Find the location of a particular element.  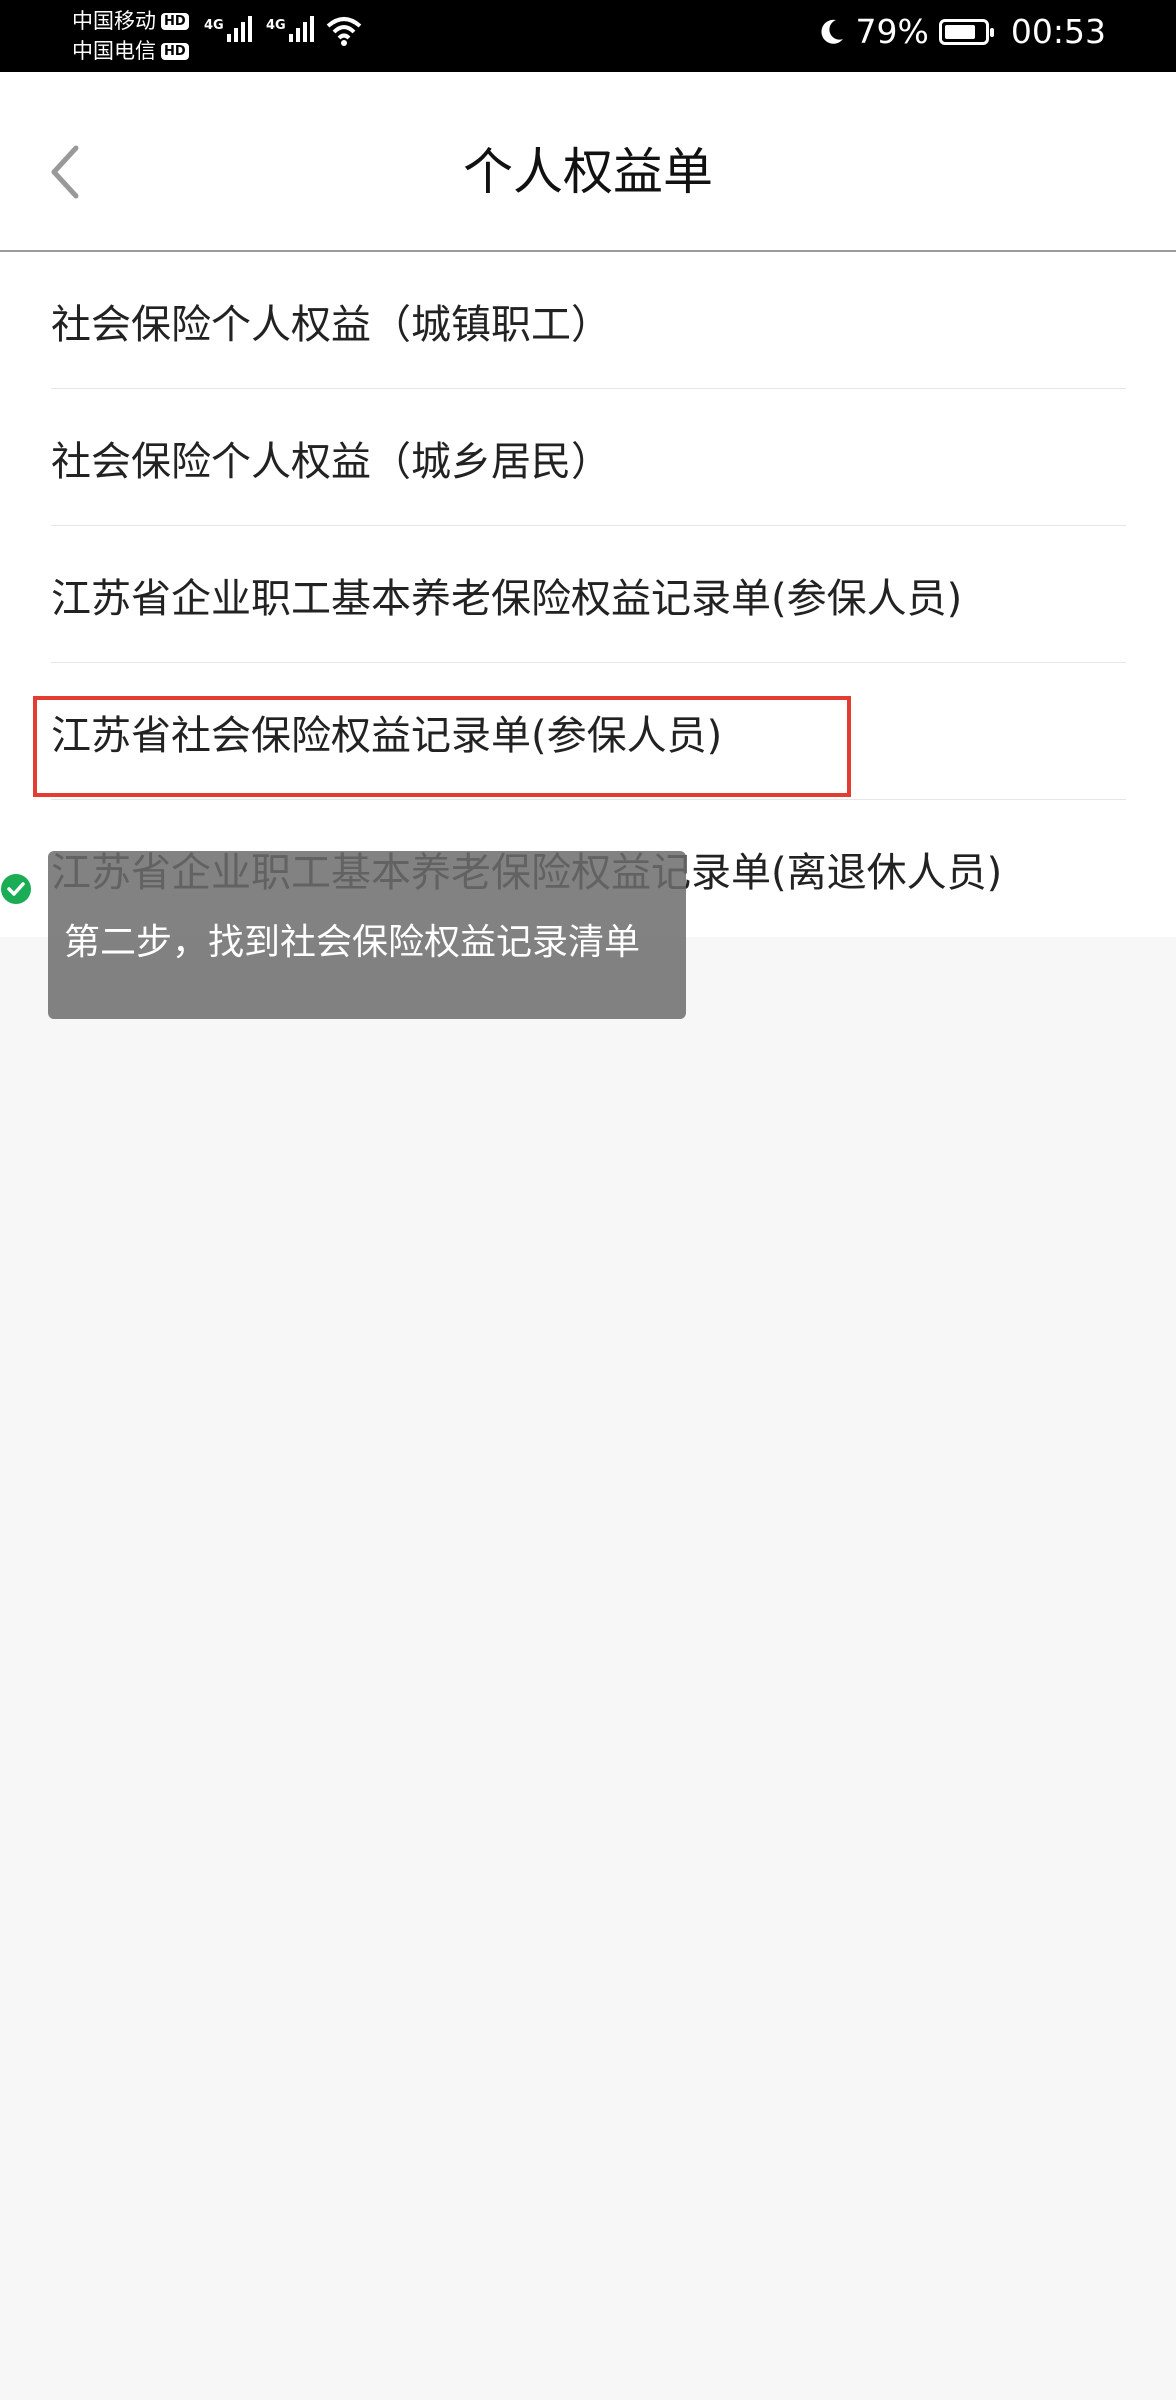

battery-level-fill is located at coordinates (959, 31).